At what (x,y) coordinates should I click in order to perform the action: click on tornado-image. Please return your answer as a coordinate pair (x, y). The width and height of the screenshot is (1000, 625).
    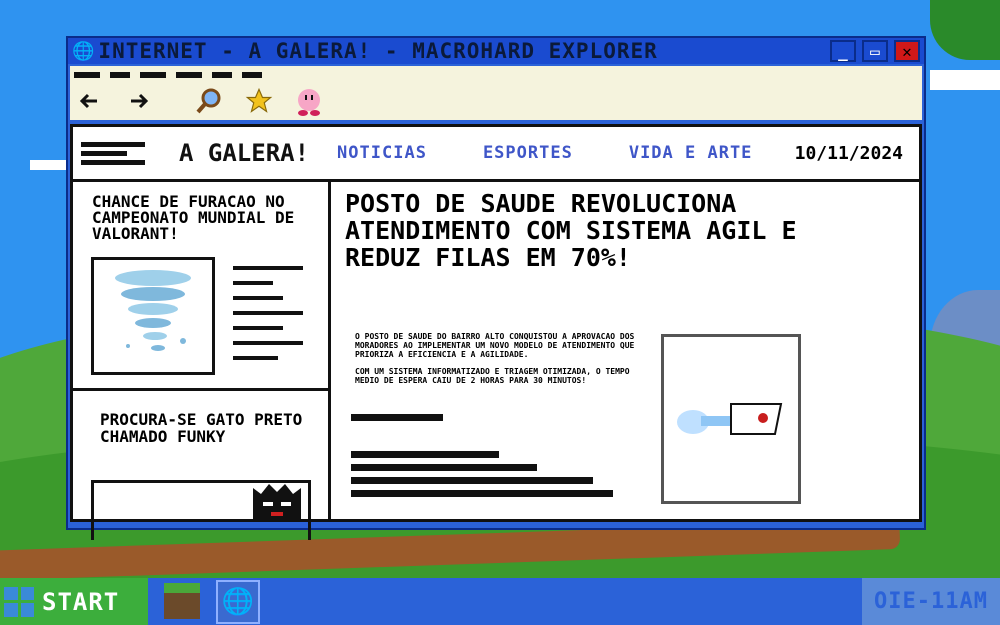
    Looking at the image, I should click on (153, 316).